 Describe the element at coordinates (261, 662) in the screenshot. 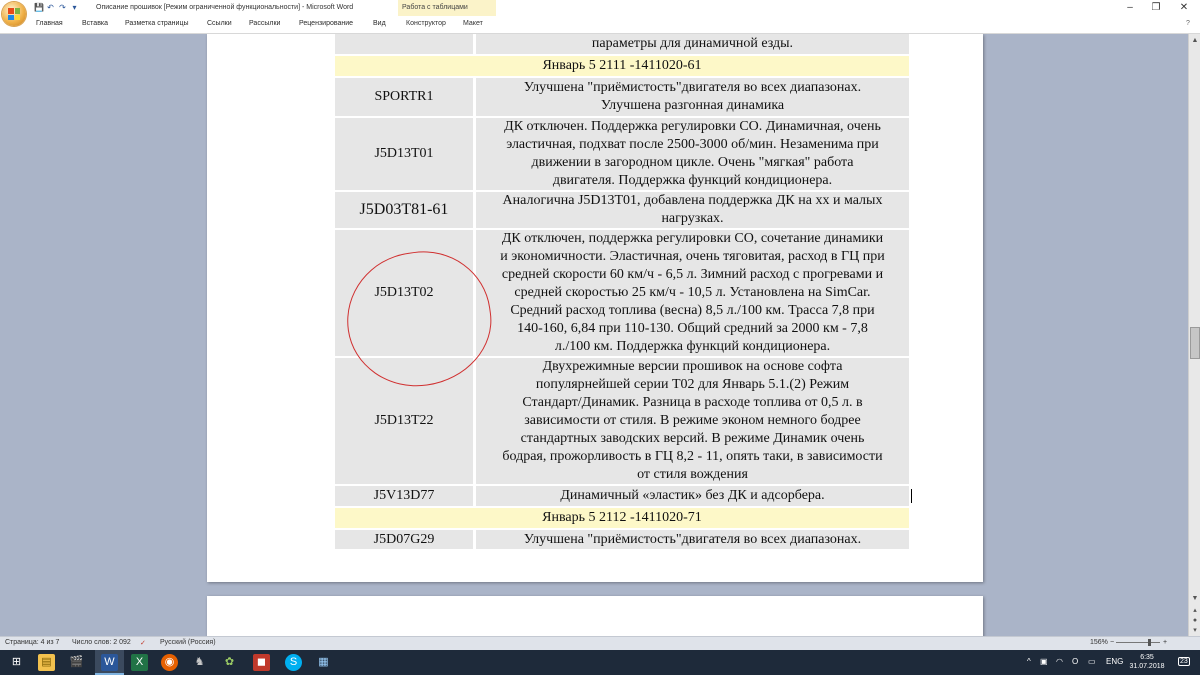

I see `car-app-icon: ◼` at that location.